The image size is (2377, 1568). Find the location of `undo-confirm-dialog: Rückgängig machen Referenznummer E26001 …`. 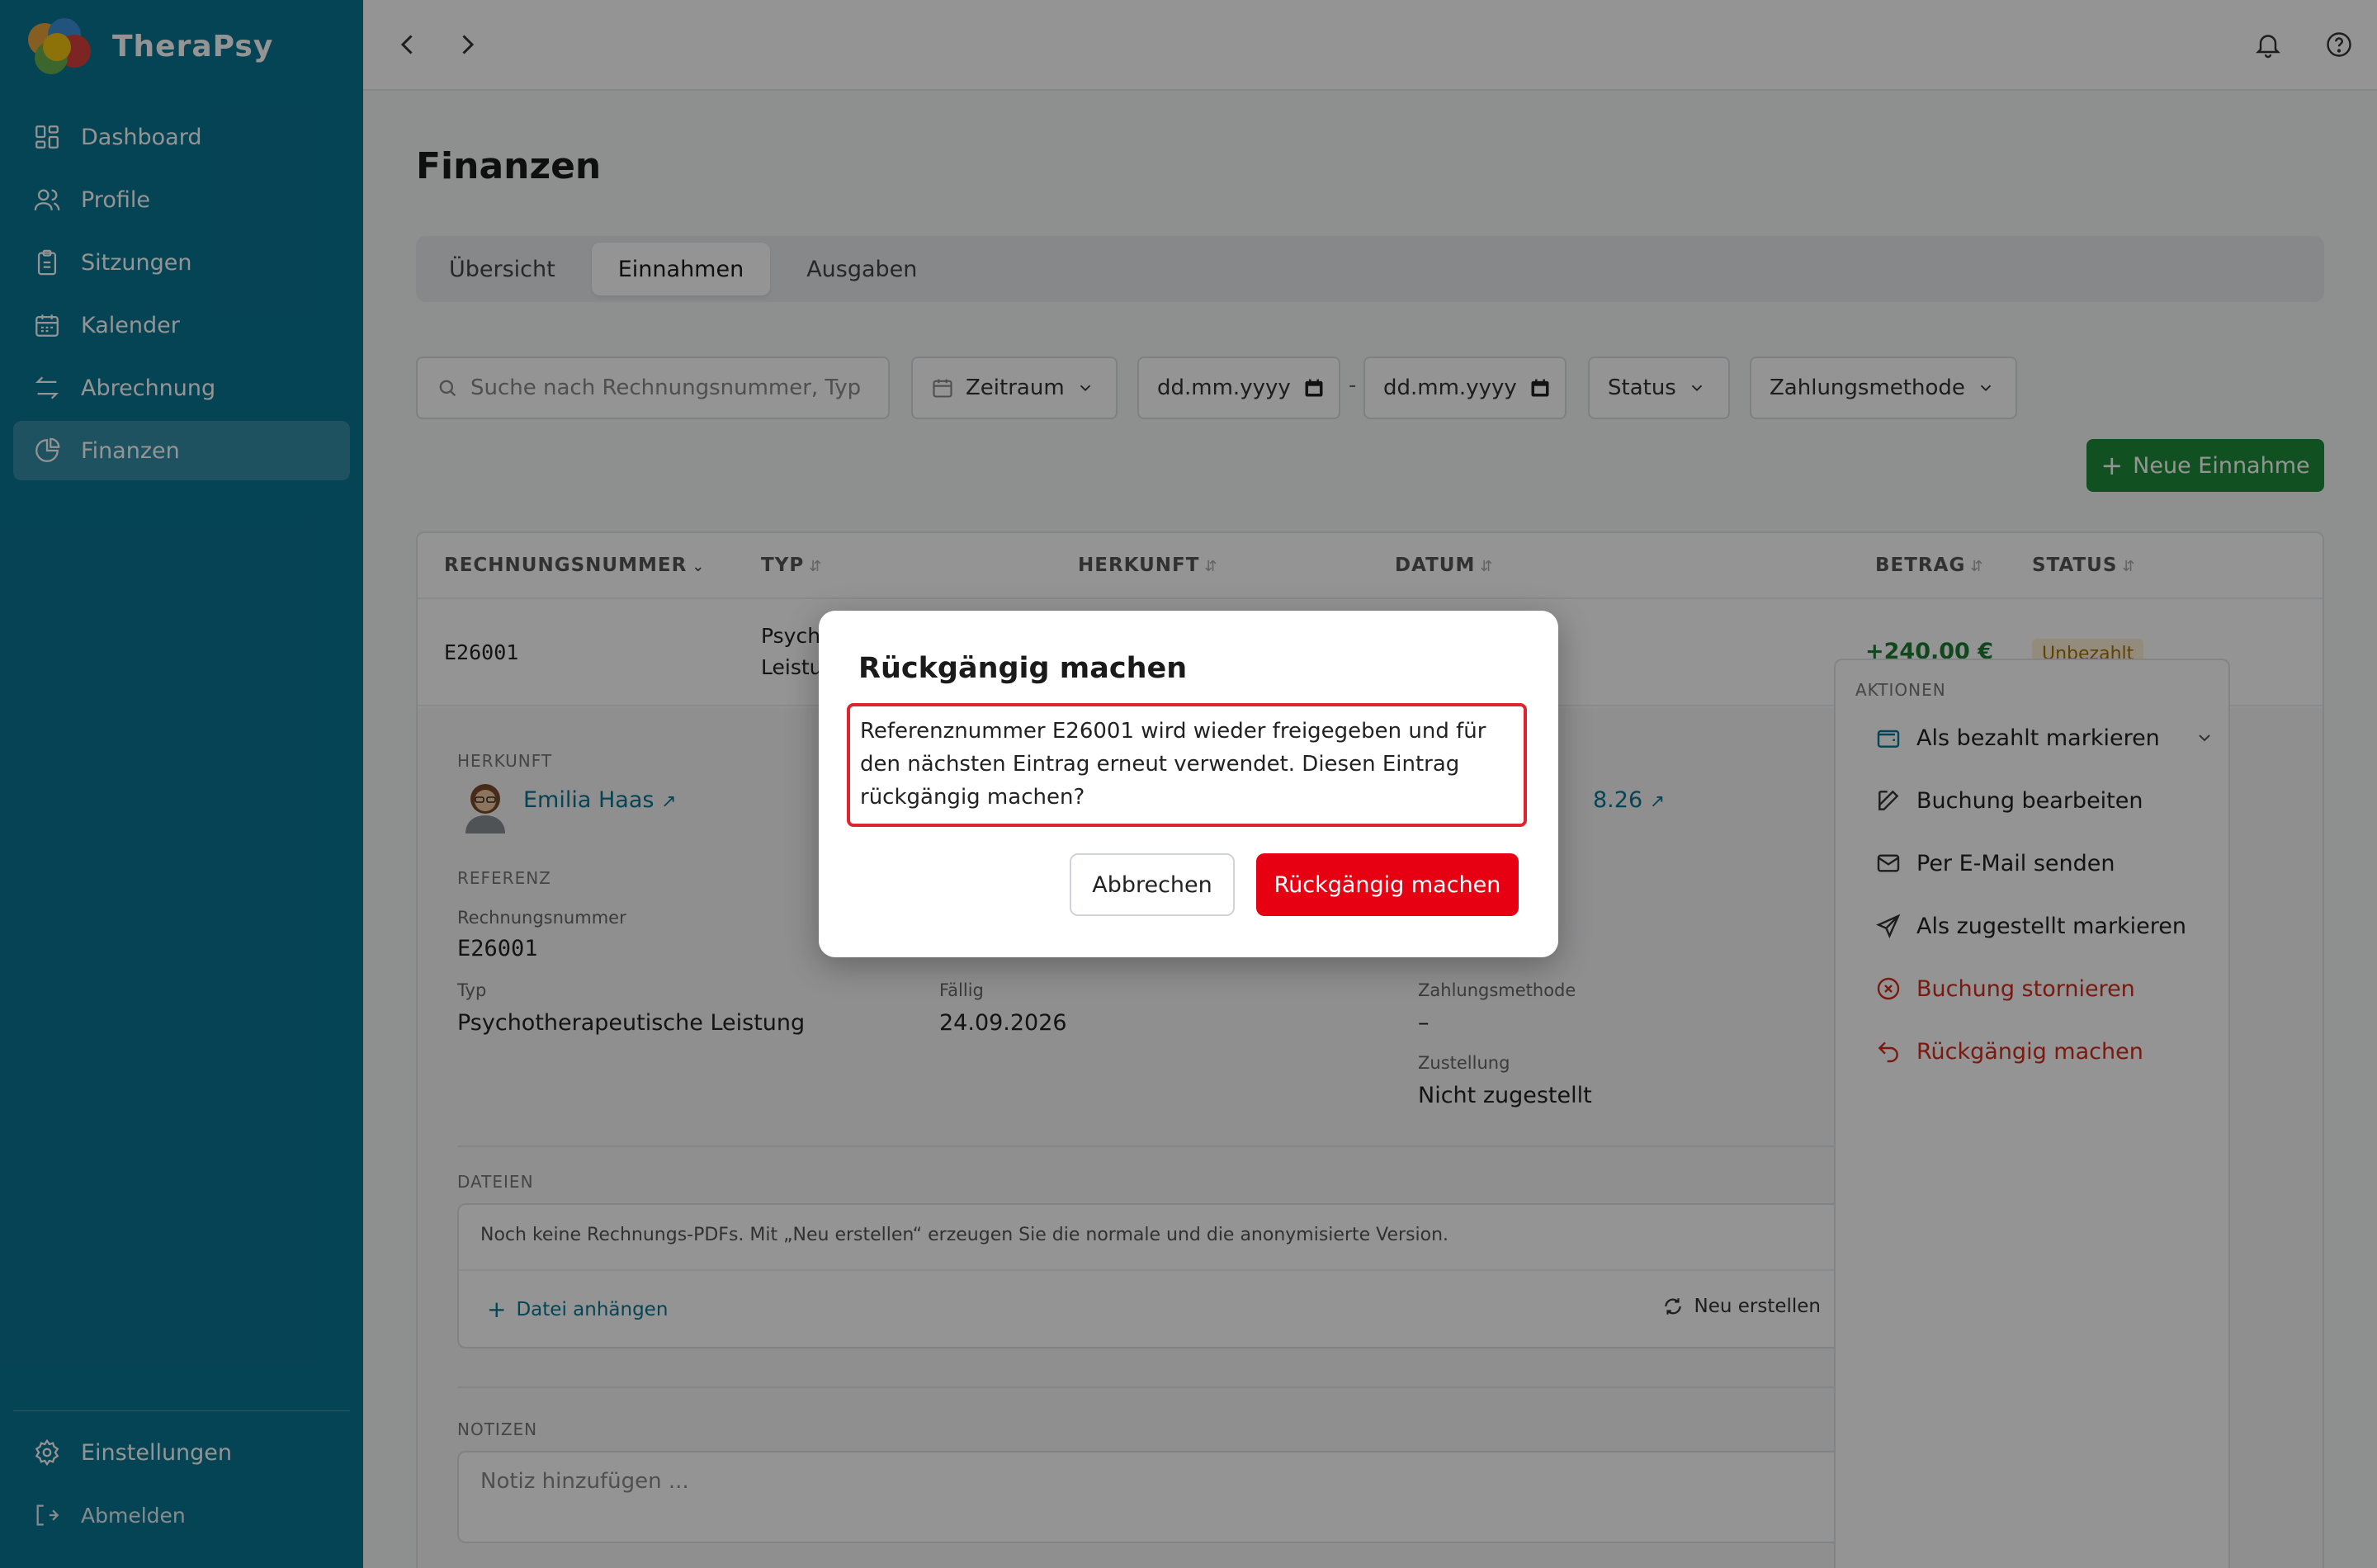

undo-confirm-dialog: Rückgängig machen Referenznummer E26001 … is located at coordinates (1188, 784).